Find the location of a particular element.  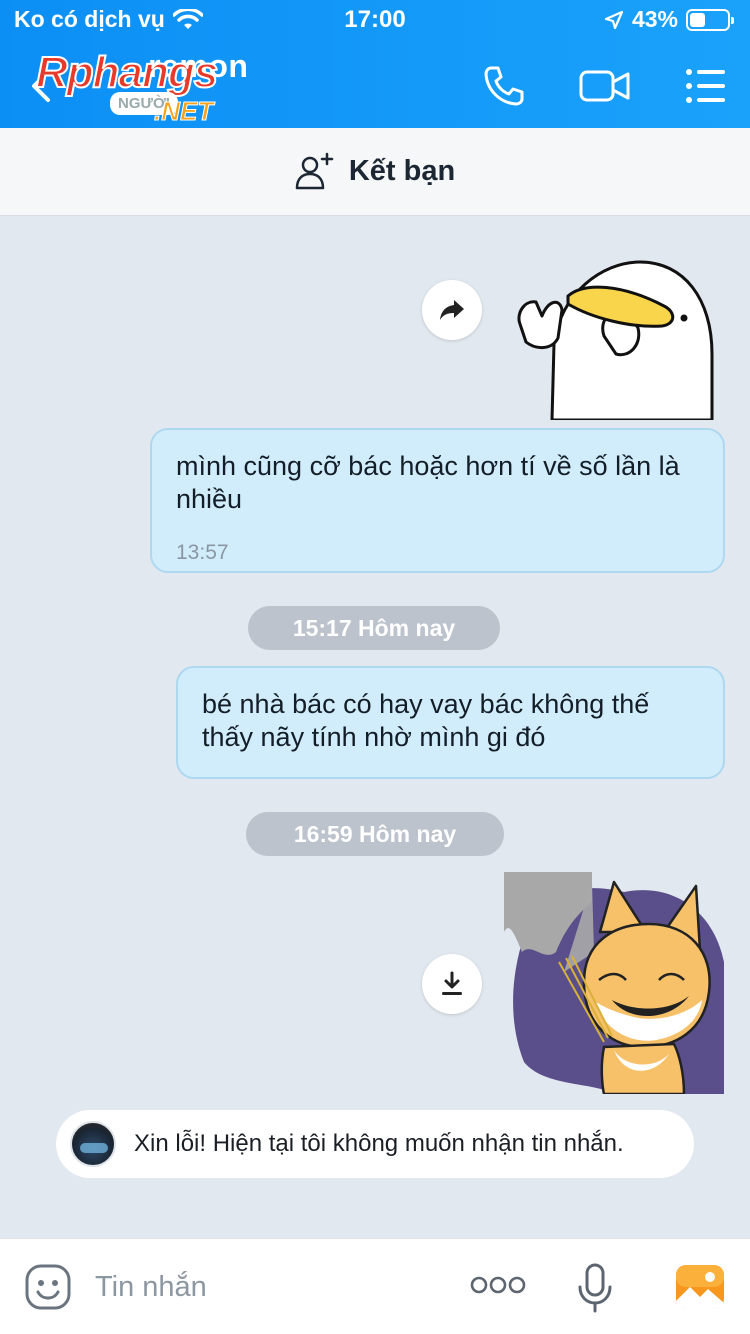

status-right: 43% is located at coordinates (669, 19).